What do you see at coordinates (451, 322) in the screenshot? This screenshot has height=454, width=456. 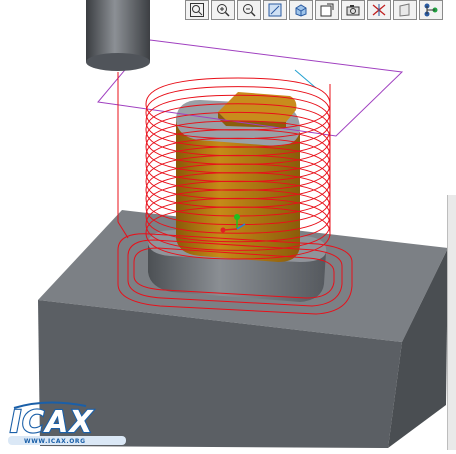 I see `side-panel-edge` at bounding box center [451, 322].